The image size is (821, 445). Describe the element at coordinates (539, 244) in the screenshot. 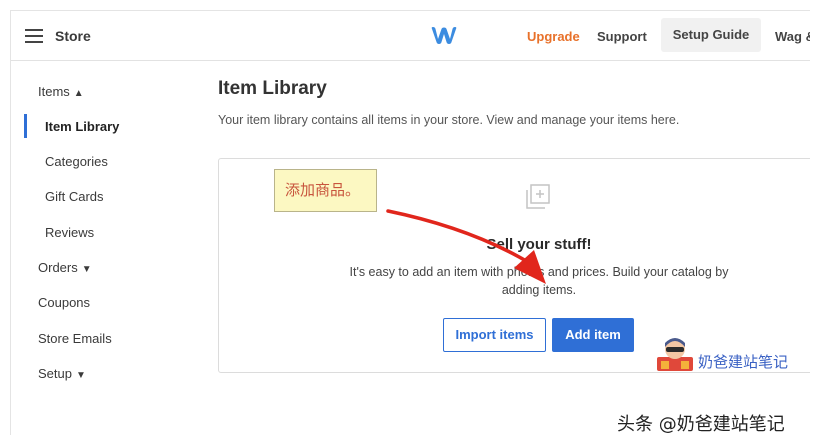

I see `empty-state-heading: Sell your stuff!` at that location.